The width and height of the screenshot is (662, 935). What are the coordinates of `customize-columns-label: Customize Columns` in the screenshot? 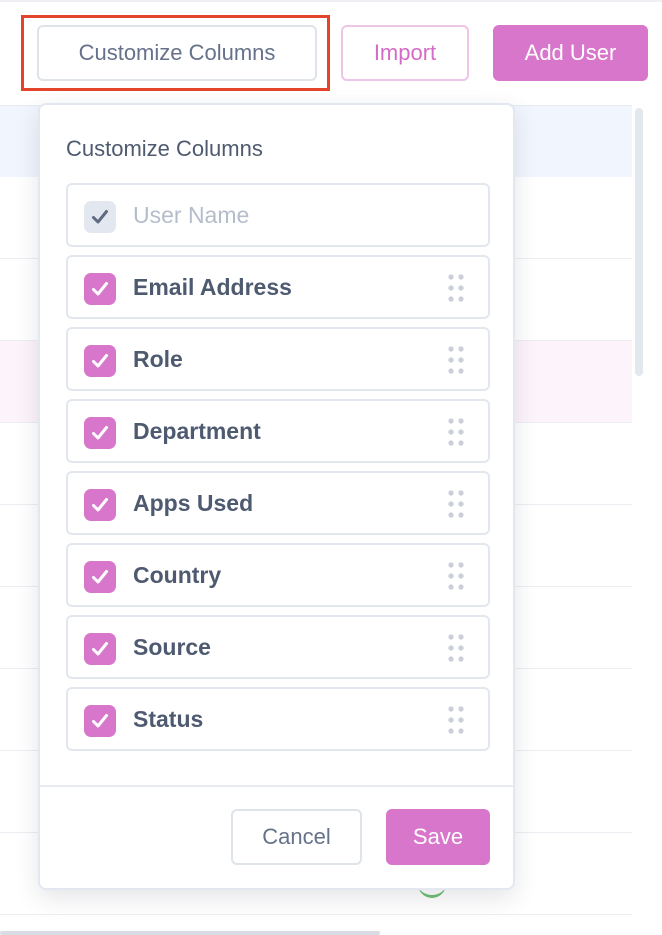 It's located at (177, 52).